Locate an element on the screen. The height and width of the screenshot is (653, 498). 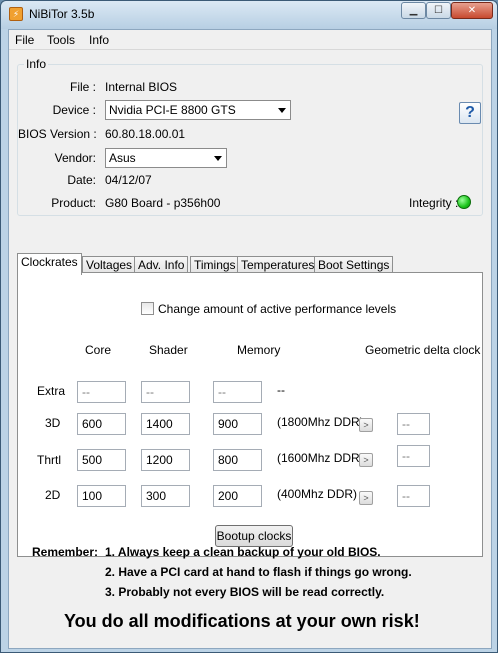
file-value: Internal BIOS is located at coordinates (141, 87).